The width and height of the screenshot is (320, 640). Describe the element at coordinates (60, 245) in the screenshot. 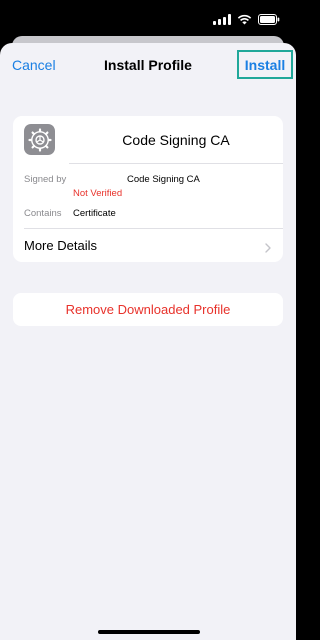

I see `more-details-row: More Details` at that location.